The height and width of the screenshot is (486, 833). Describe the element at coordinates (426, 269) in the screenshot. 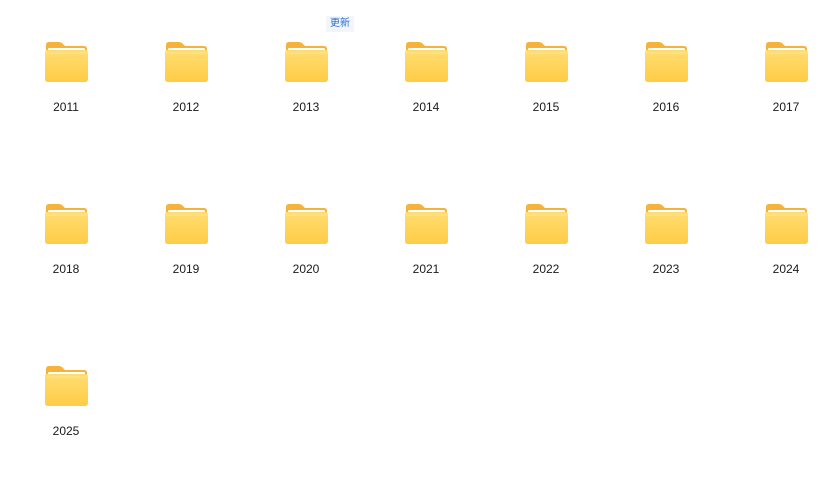

I see `folder-label: 2021` at that location.